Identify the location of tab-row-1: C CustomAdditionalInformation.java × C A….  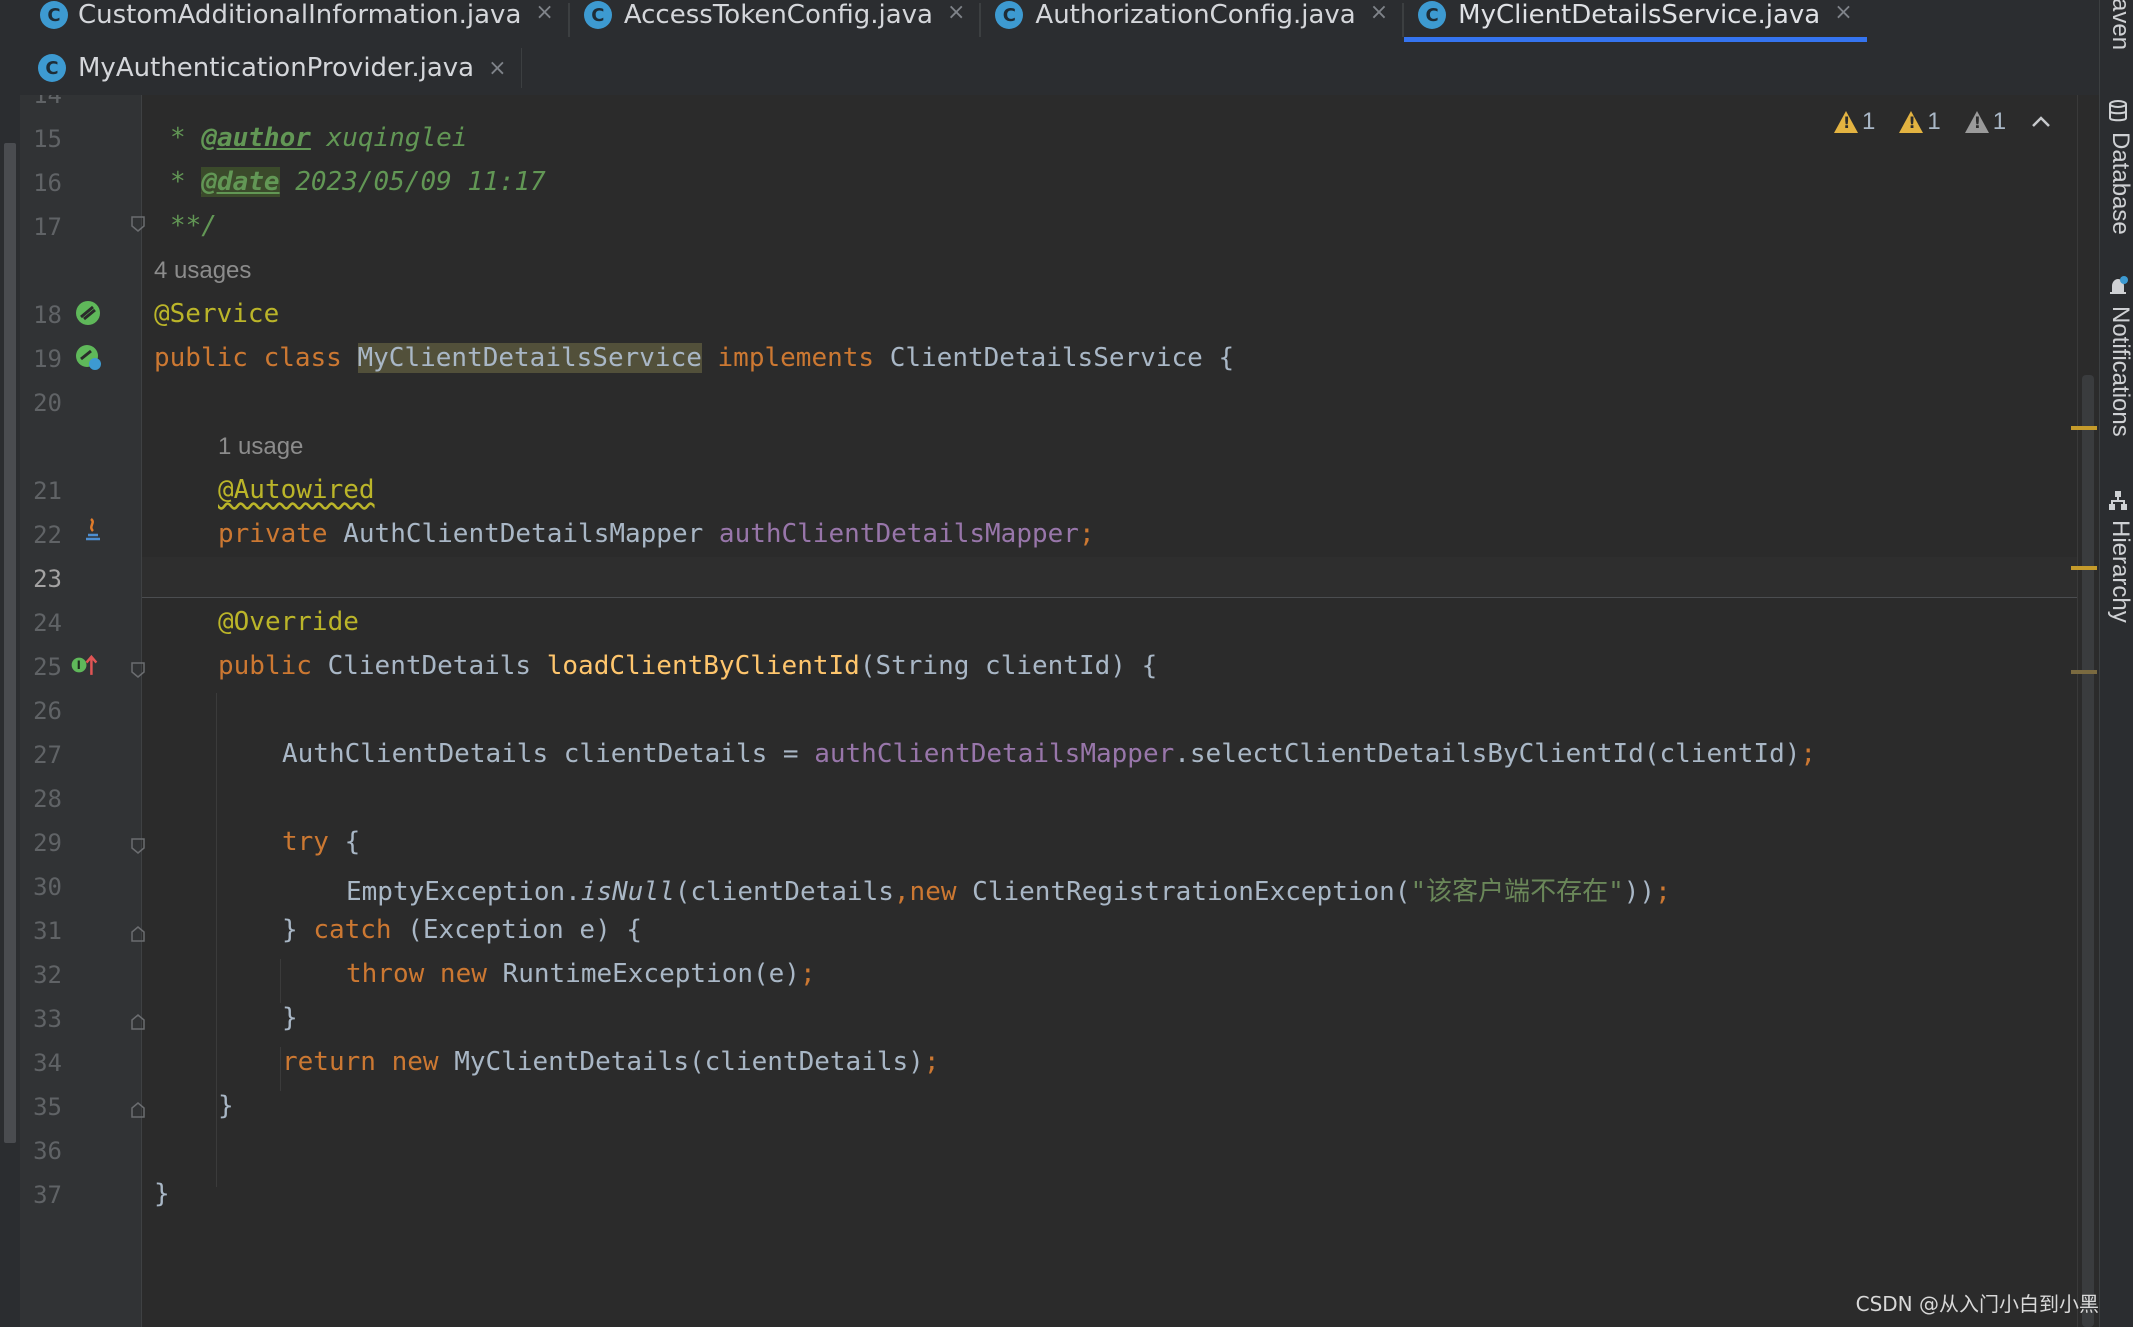
(933, 21).